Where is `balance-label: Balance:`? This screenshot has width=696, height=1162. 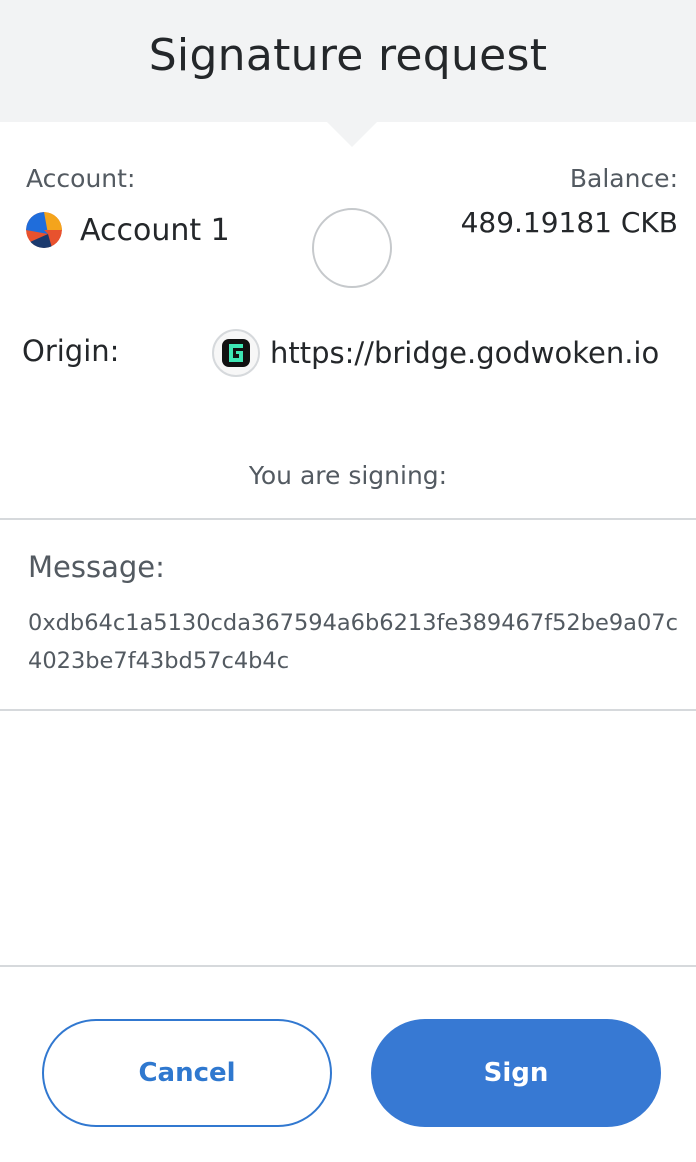
balance-label: Balance: is located at coordinates (623, 178).